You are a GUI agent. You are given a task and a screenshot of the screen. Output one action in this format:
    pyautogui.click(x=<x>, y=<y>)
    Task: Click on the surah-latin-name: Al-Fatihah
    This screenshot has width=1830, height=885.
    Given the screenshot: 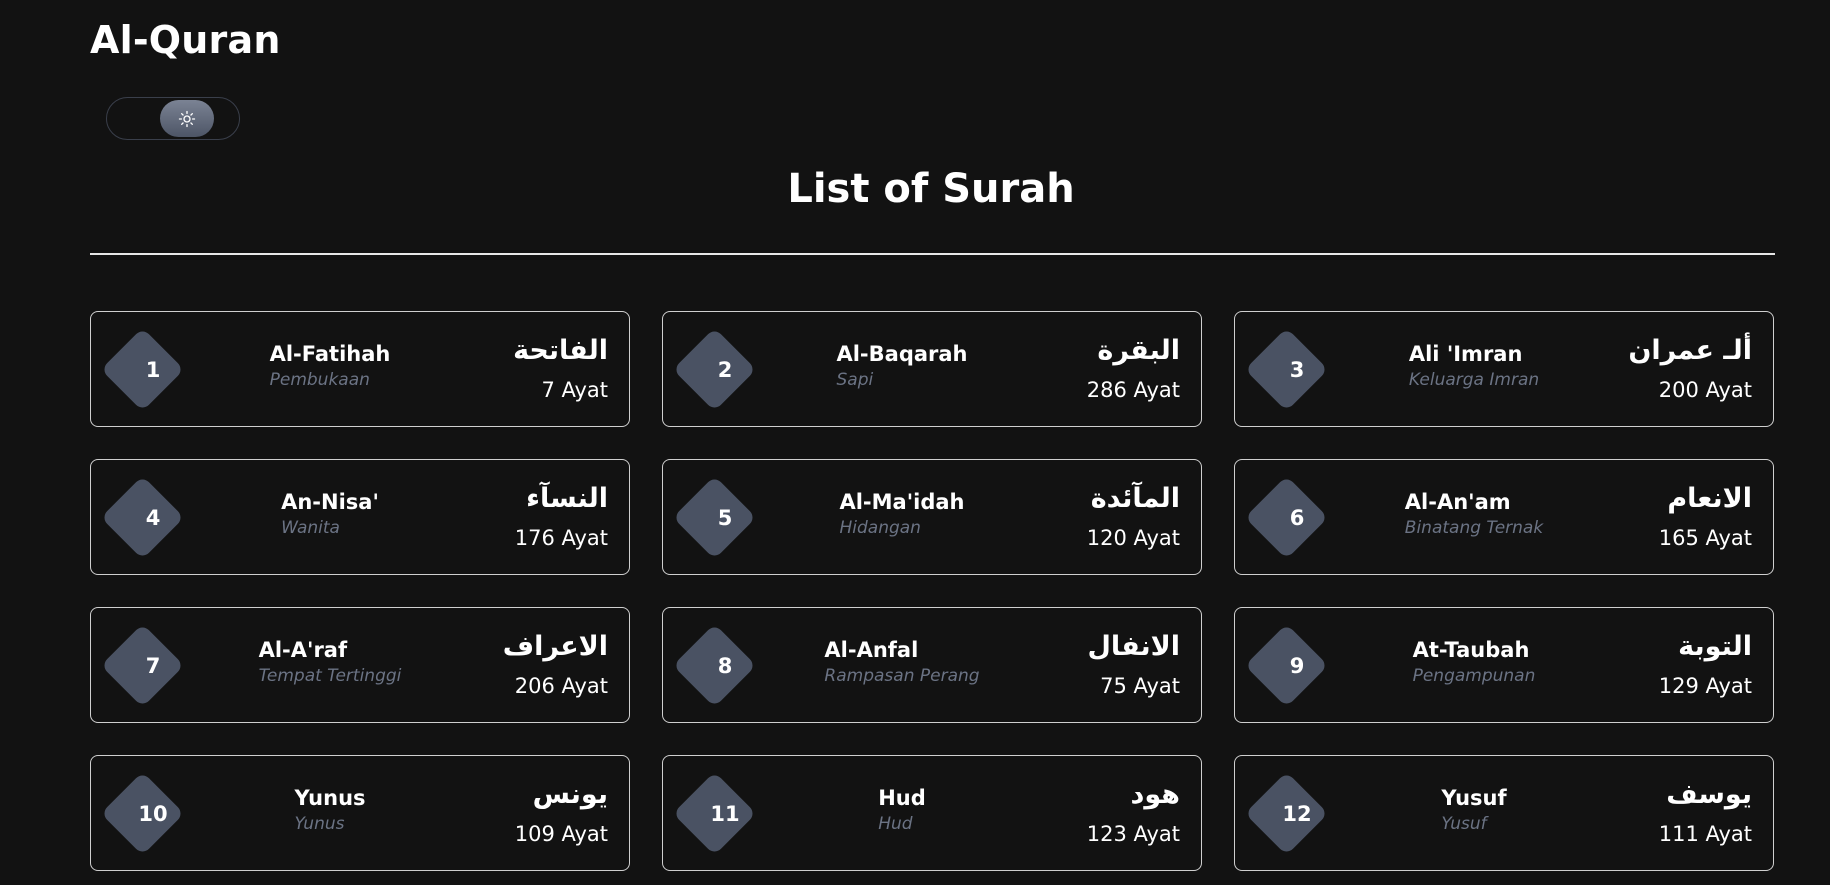 What is the action you would take?
    pyautogui.click(x=330, y=354)
    